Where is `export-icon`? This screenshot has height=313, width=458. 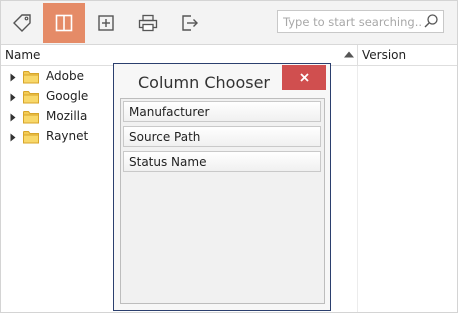
export-icon is located at coordinates (190, 23).